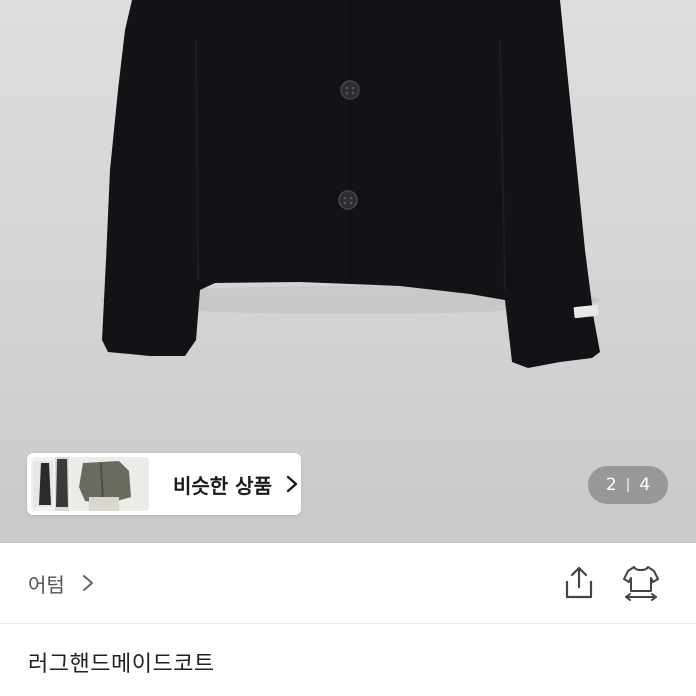 The width and height of the screenshot is (696, 696). I want to click on divider, so click(348, 623).